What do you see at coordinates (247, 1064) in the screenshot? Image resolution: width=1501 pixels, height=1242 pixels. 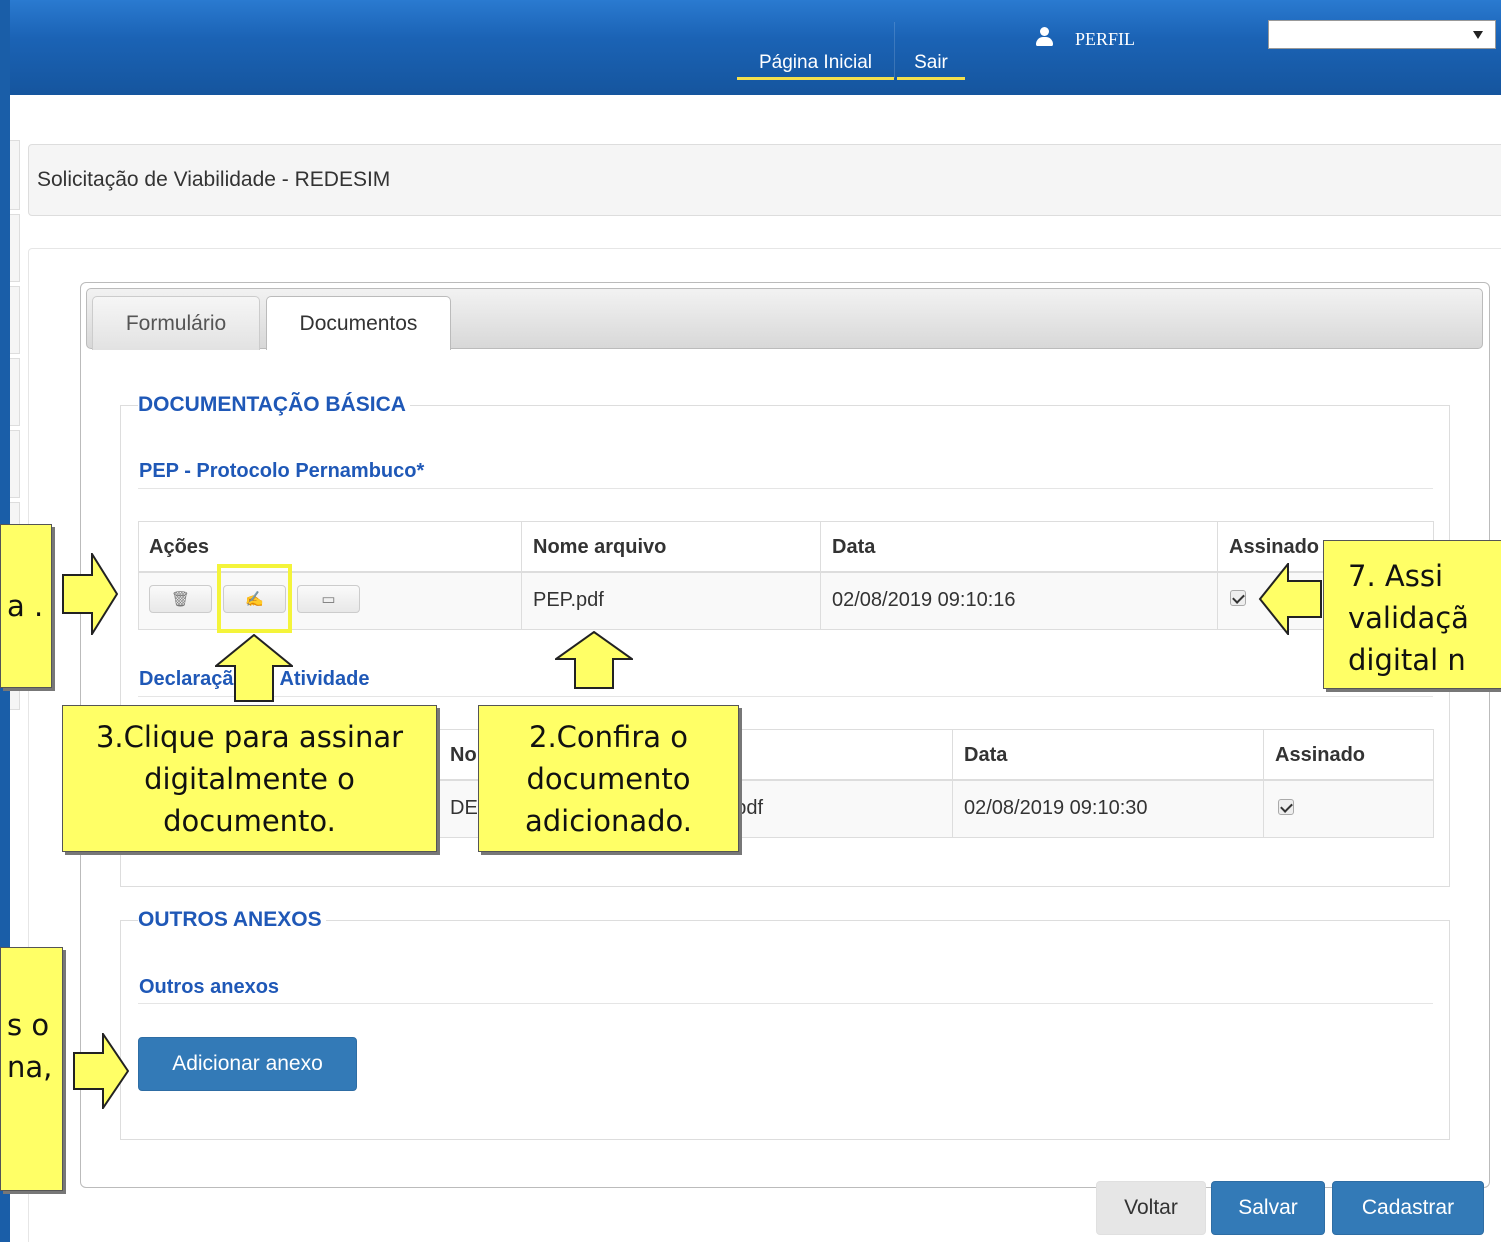 I see `add-attachment-button: Adicionar anexo` at bounding box center [247, 1064].